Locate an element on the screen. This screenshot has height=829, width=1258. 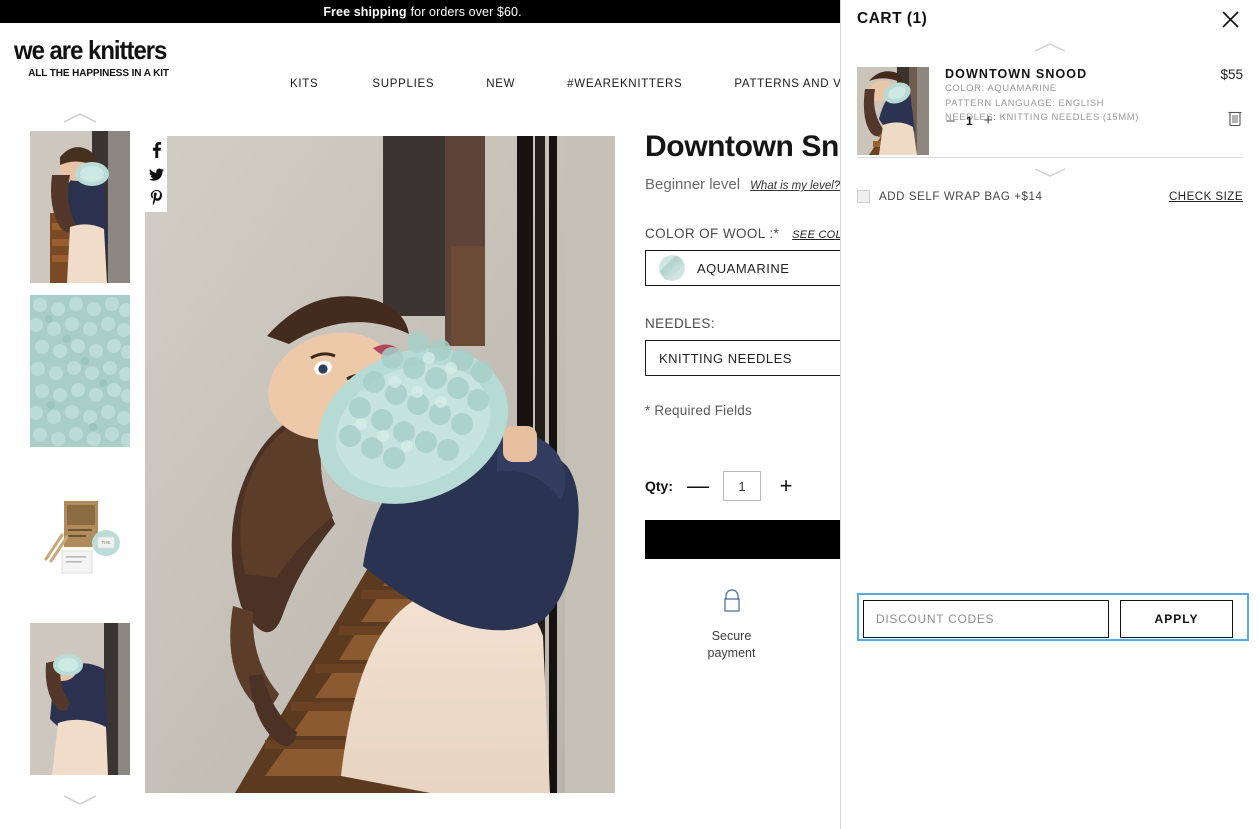
color-of-wool-label: COLOR OF WOOL :* is located at coordinates (712, 233).